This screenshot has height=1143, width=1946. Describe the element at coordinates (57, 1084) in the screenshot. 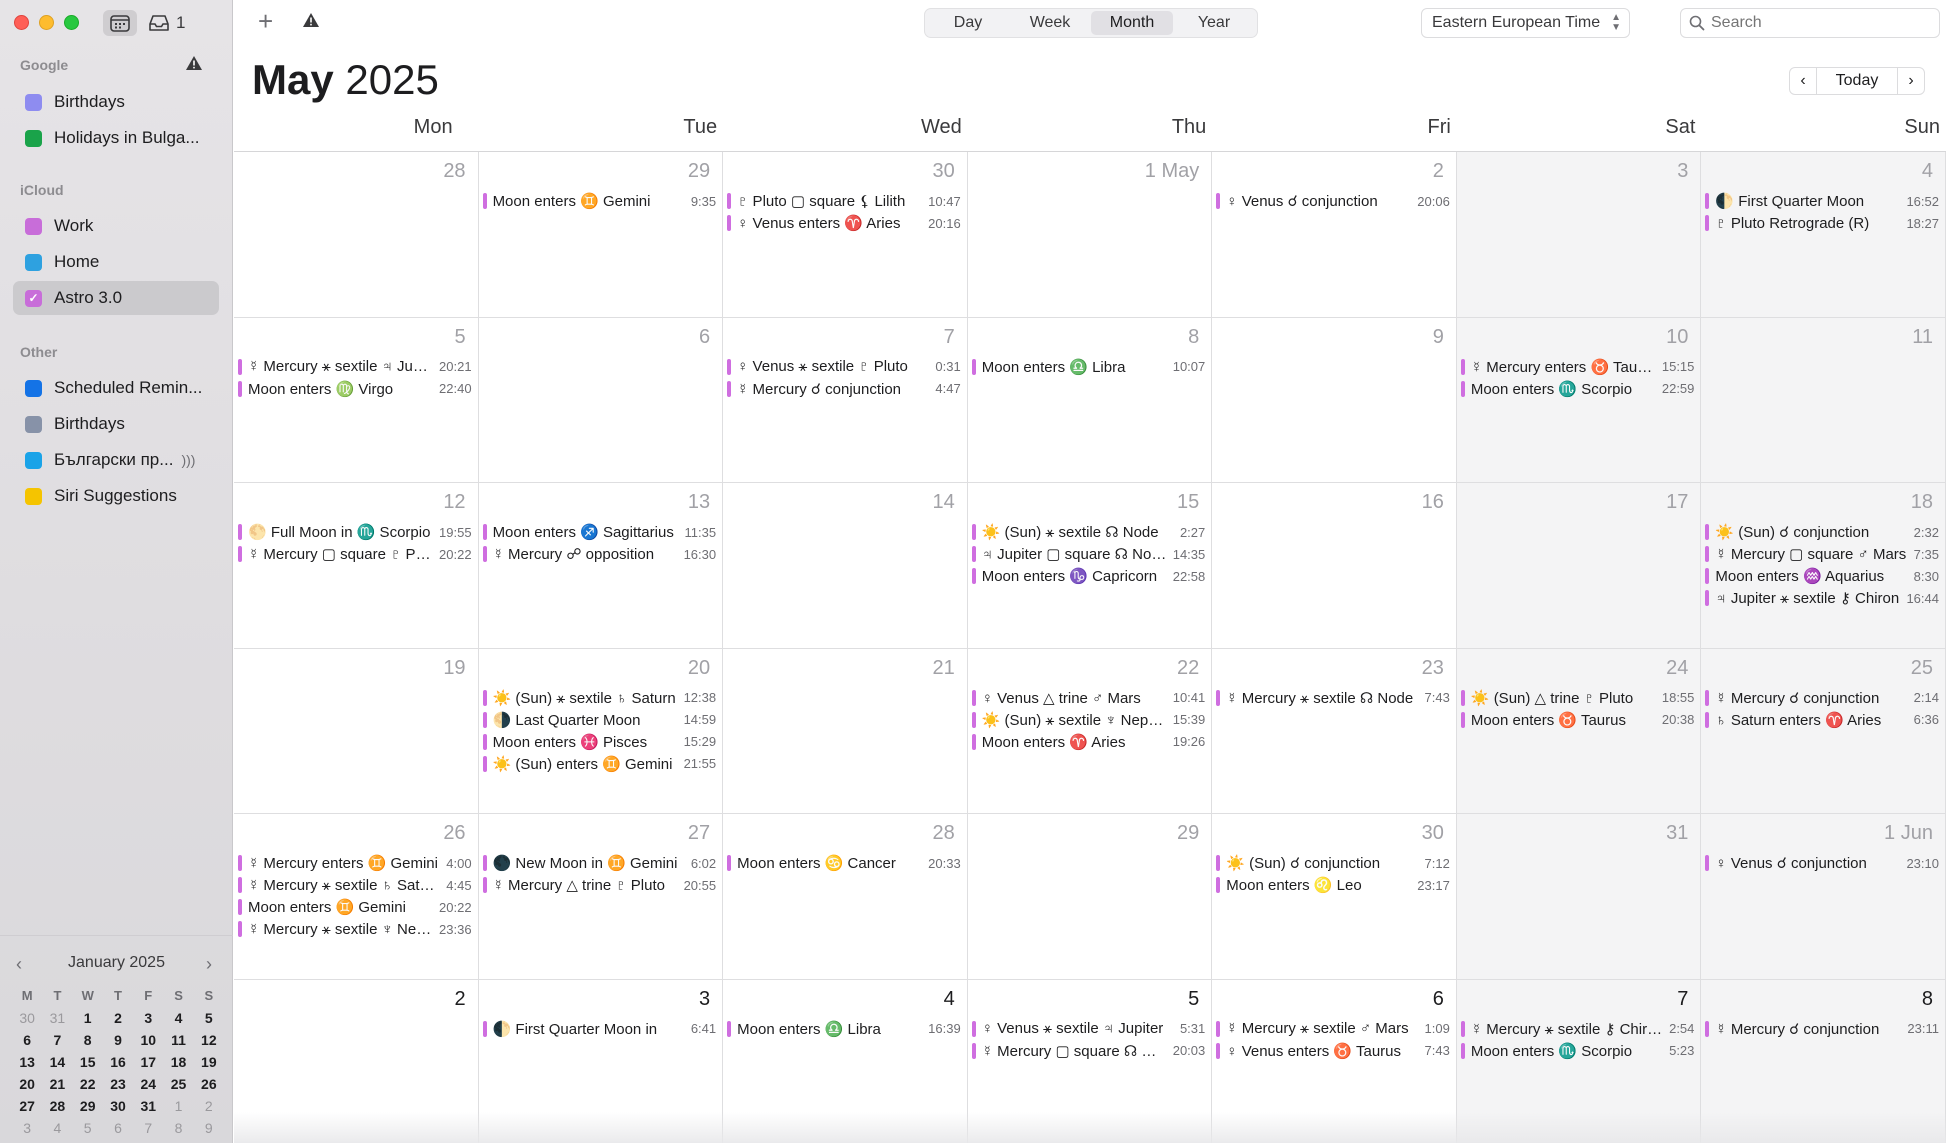

I see `mini-calendar-day: 21` at that location.